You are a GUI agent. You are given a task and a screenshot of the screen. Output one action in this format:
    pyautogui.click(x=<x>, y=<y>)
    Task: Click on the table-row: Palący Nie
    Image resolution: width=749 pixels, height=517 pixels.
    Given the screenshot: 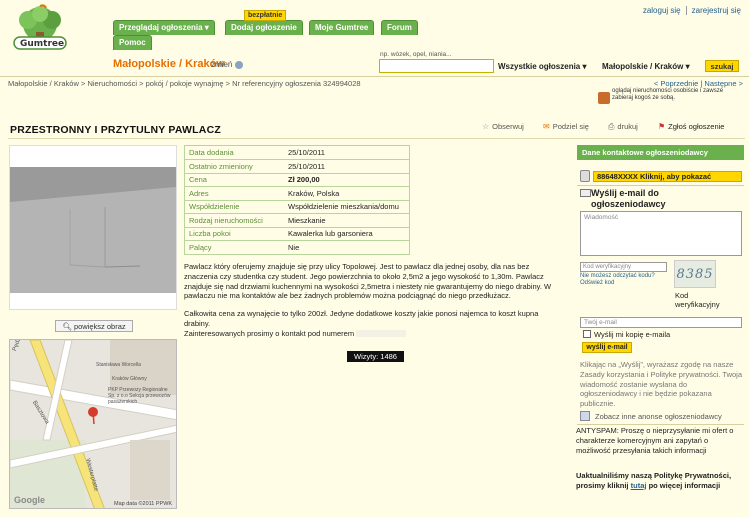 What is the action you would take?
    pyautogui.click(x=297, y=248)
    